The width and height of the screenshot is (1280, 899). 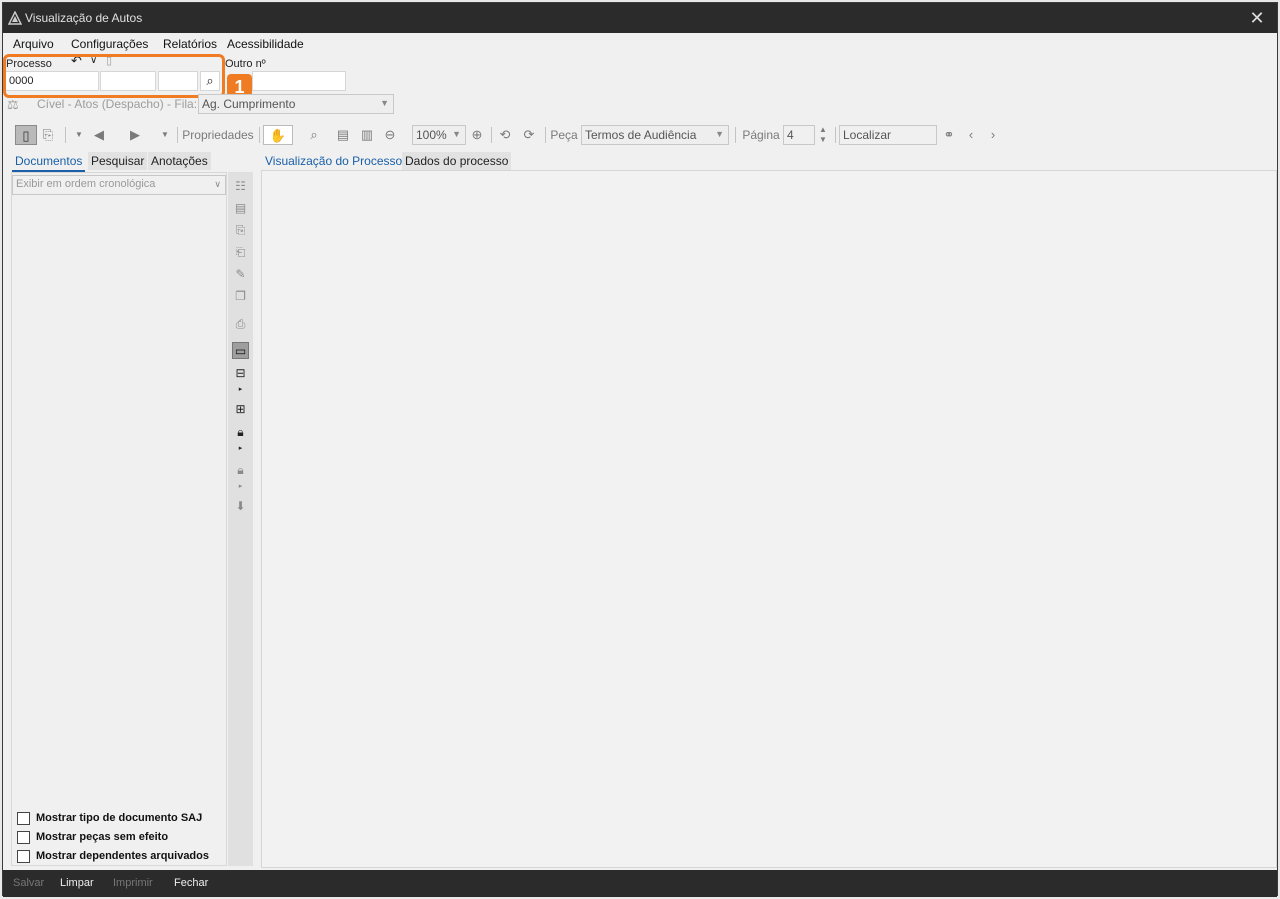 What do you see at coordinates (179, 161) in the screenshot?
I see `tab-anotacoes: Anotações` at bounding box center [179, 161].